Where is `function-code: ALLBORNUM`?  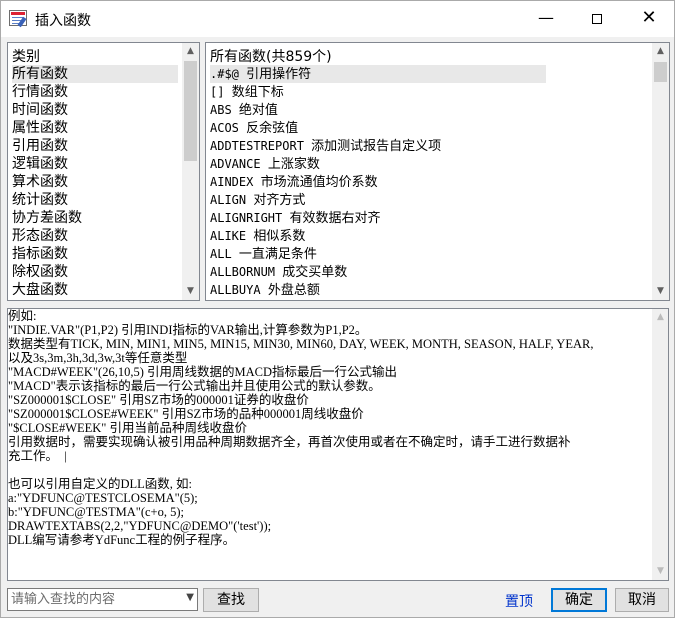 function-code: ALLBORNUM is located at coordinates (243, 272).